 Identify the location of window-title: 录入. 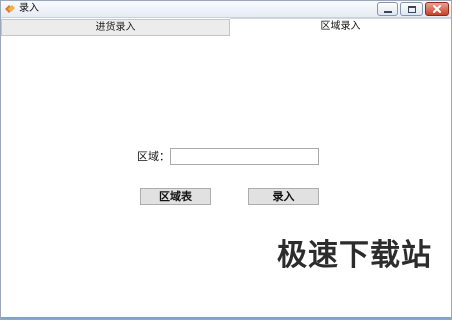
(29, 8).